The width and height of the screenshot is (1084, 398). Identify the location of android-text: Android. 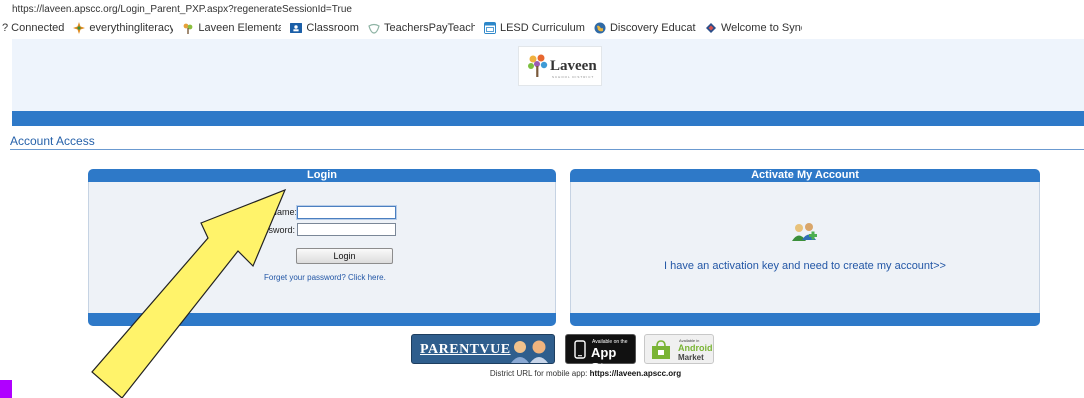
(695, 348).